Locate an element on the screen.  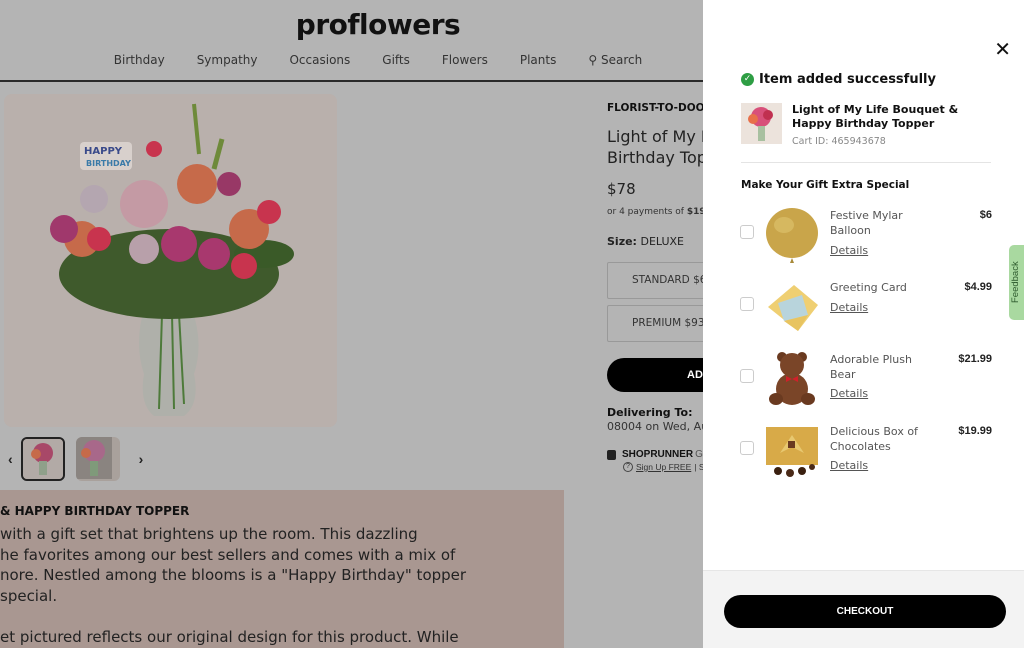
added-item-image is located at coordinates (761, 123).